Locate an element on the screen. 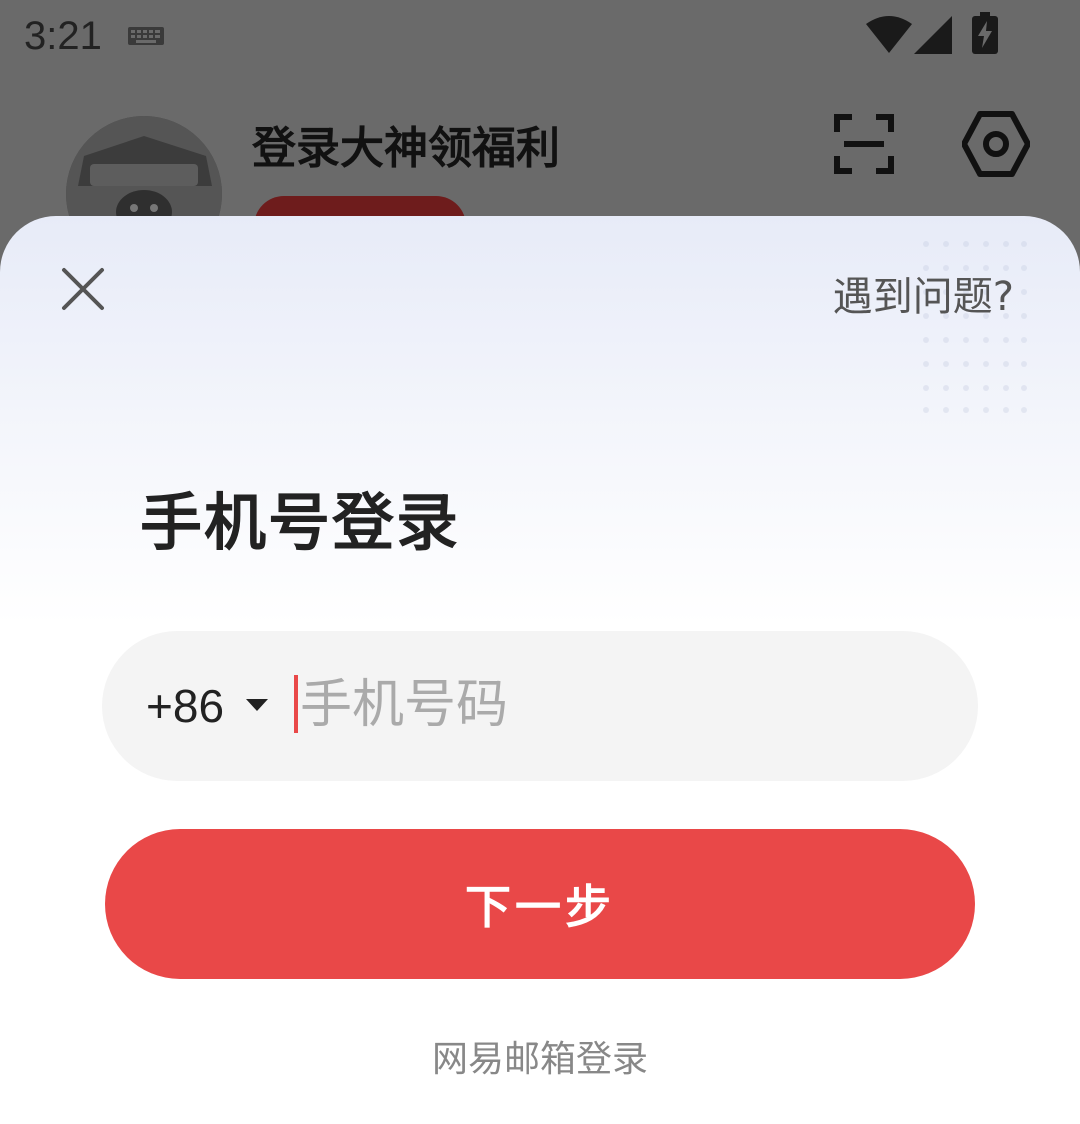 Image resolution: width=1080 pixels, height=1124 pixels. page-title: 手机号登录 is located at coordinates (300, 522).